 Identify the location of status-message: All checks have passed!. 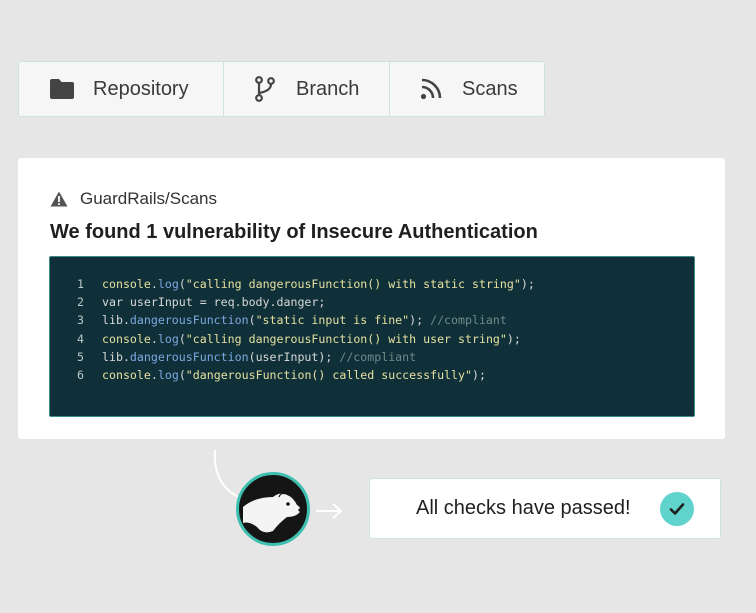
(523, 508).